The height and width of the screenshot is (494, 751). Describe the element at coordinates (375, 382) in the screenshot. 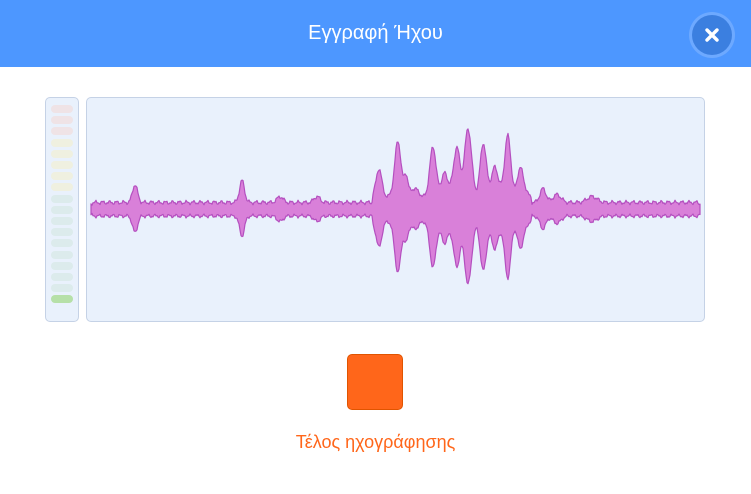

I see `stop-recording-button` at that location.